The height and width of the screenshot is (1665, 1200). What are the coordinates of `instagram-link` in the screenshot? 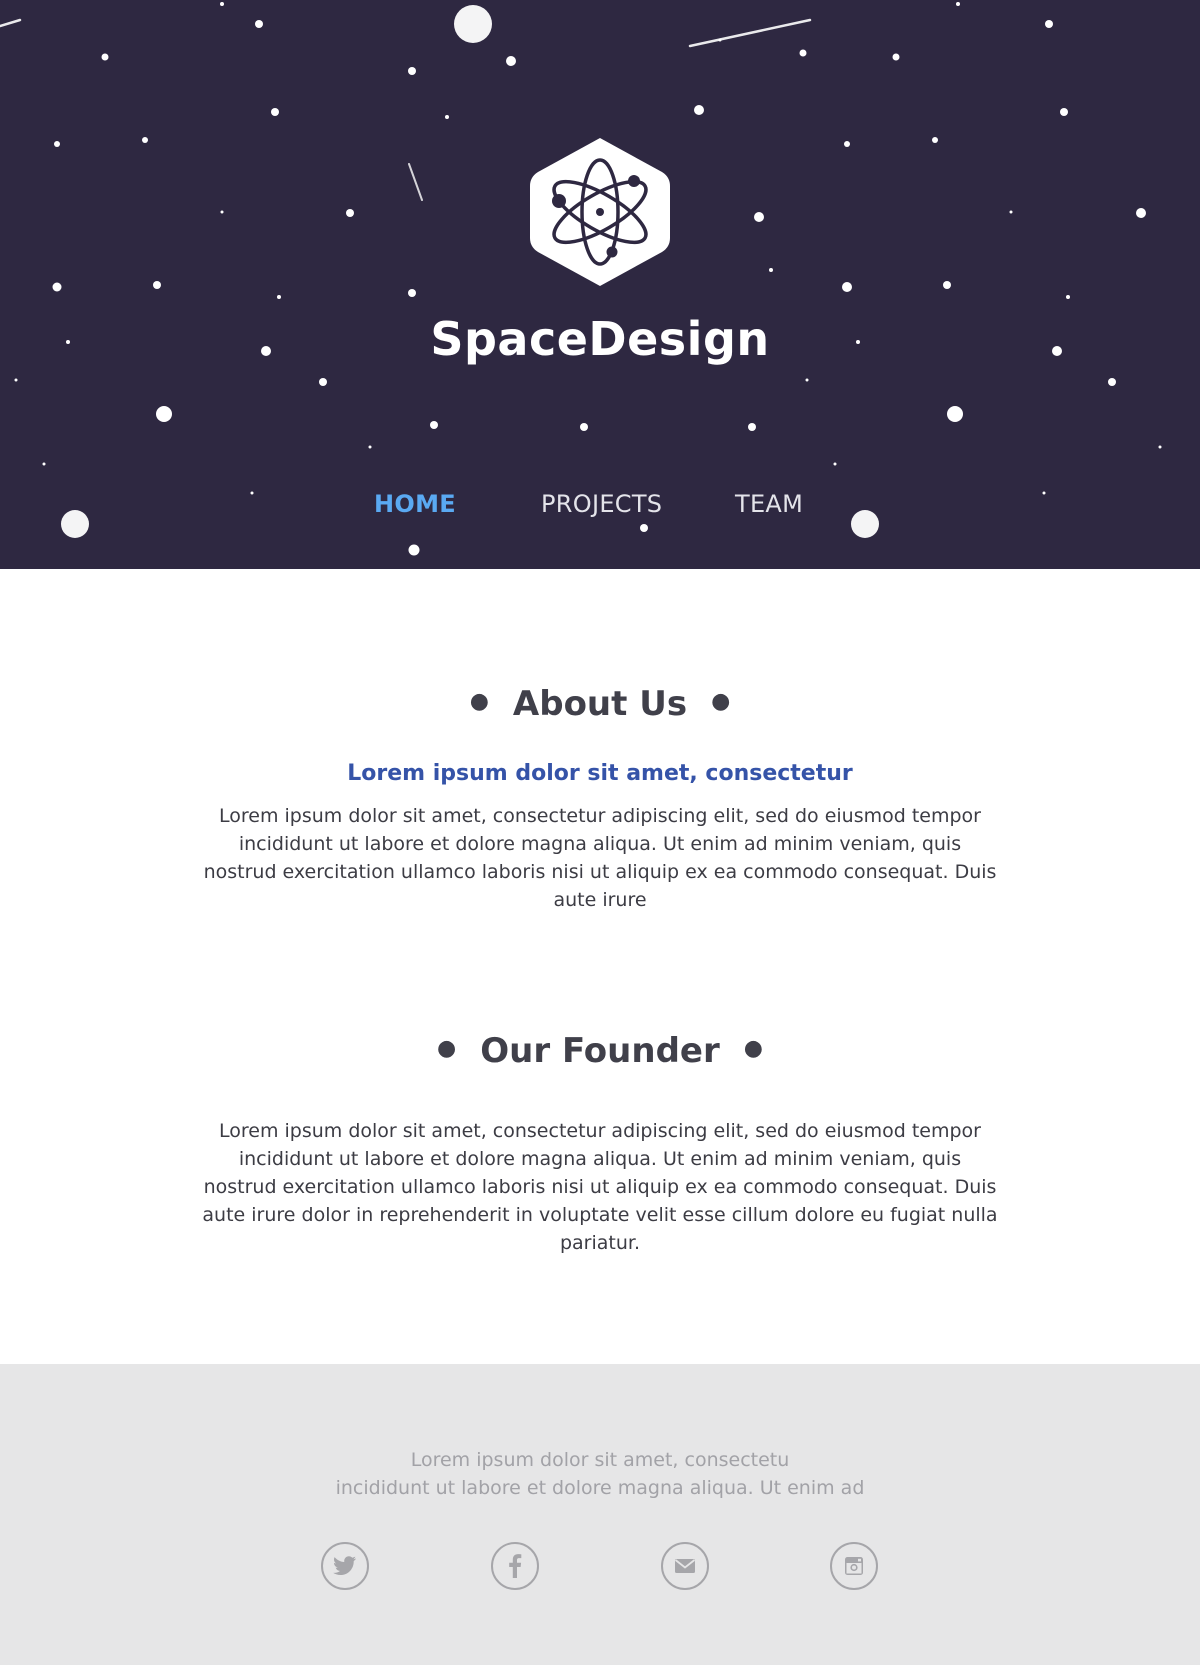 It's located at (854, 1566).